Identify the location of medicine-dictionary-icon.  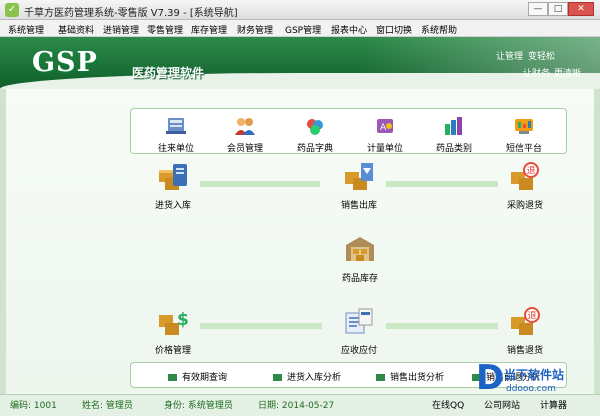
(315, 127).